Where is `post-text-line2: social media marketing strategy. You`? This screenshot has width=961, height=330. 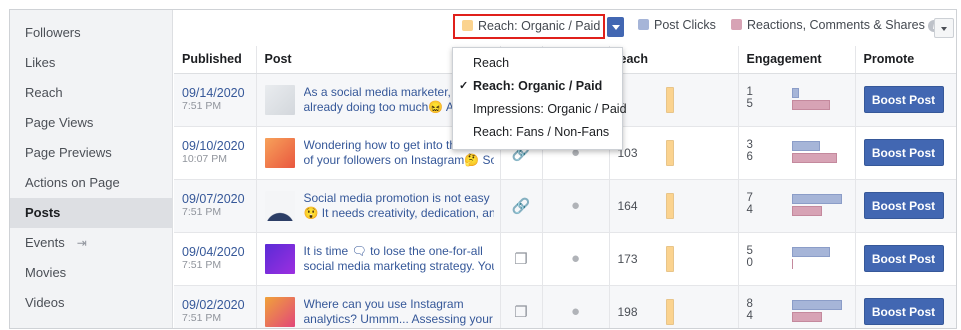 post-text-line2: social media marketing strategy. You is located at coordinates (399, 266).